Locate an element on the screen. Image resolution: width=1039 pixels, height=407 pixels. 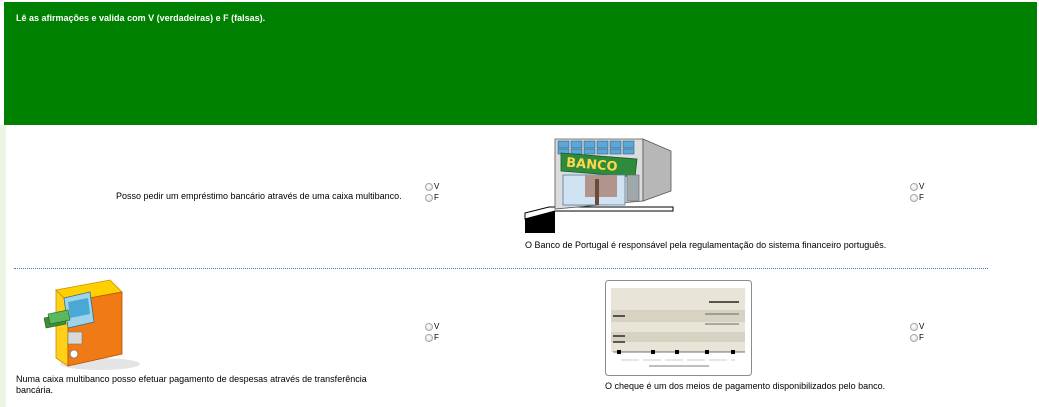
question-1-options: V F is located at coordinates (437, 192).